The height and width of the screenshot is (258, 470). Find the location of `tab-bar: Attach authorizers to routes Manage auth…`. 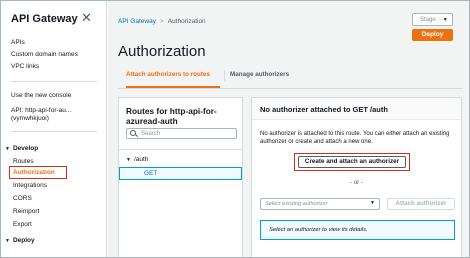

tab-bar: Attach authorizers to routes Manage auth… is located at coordinates (290, 76).